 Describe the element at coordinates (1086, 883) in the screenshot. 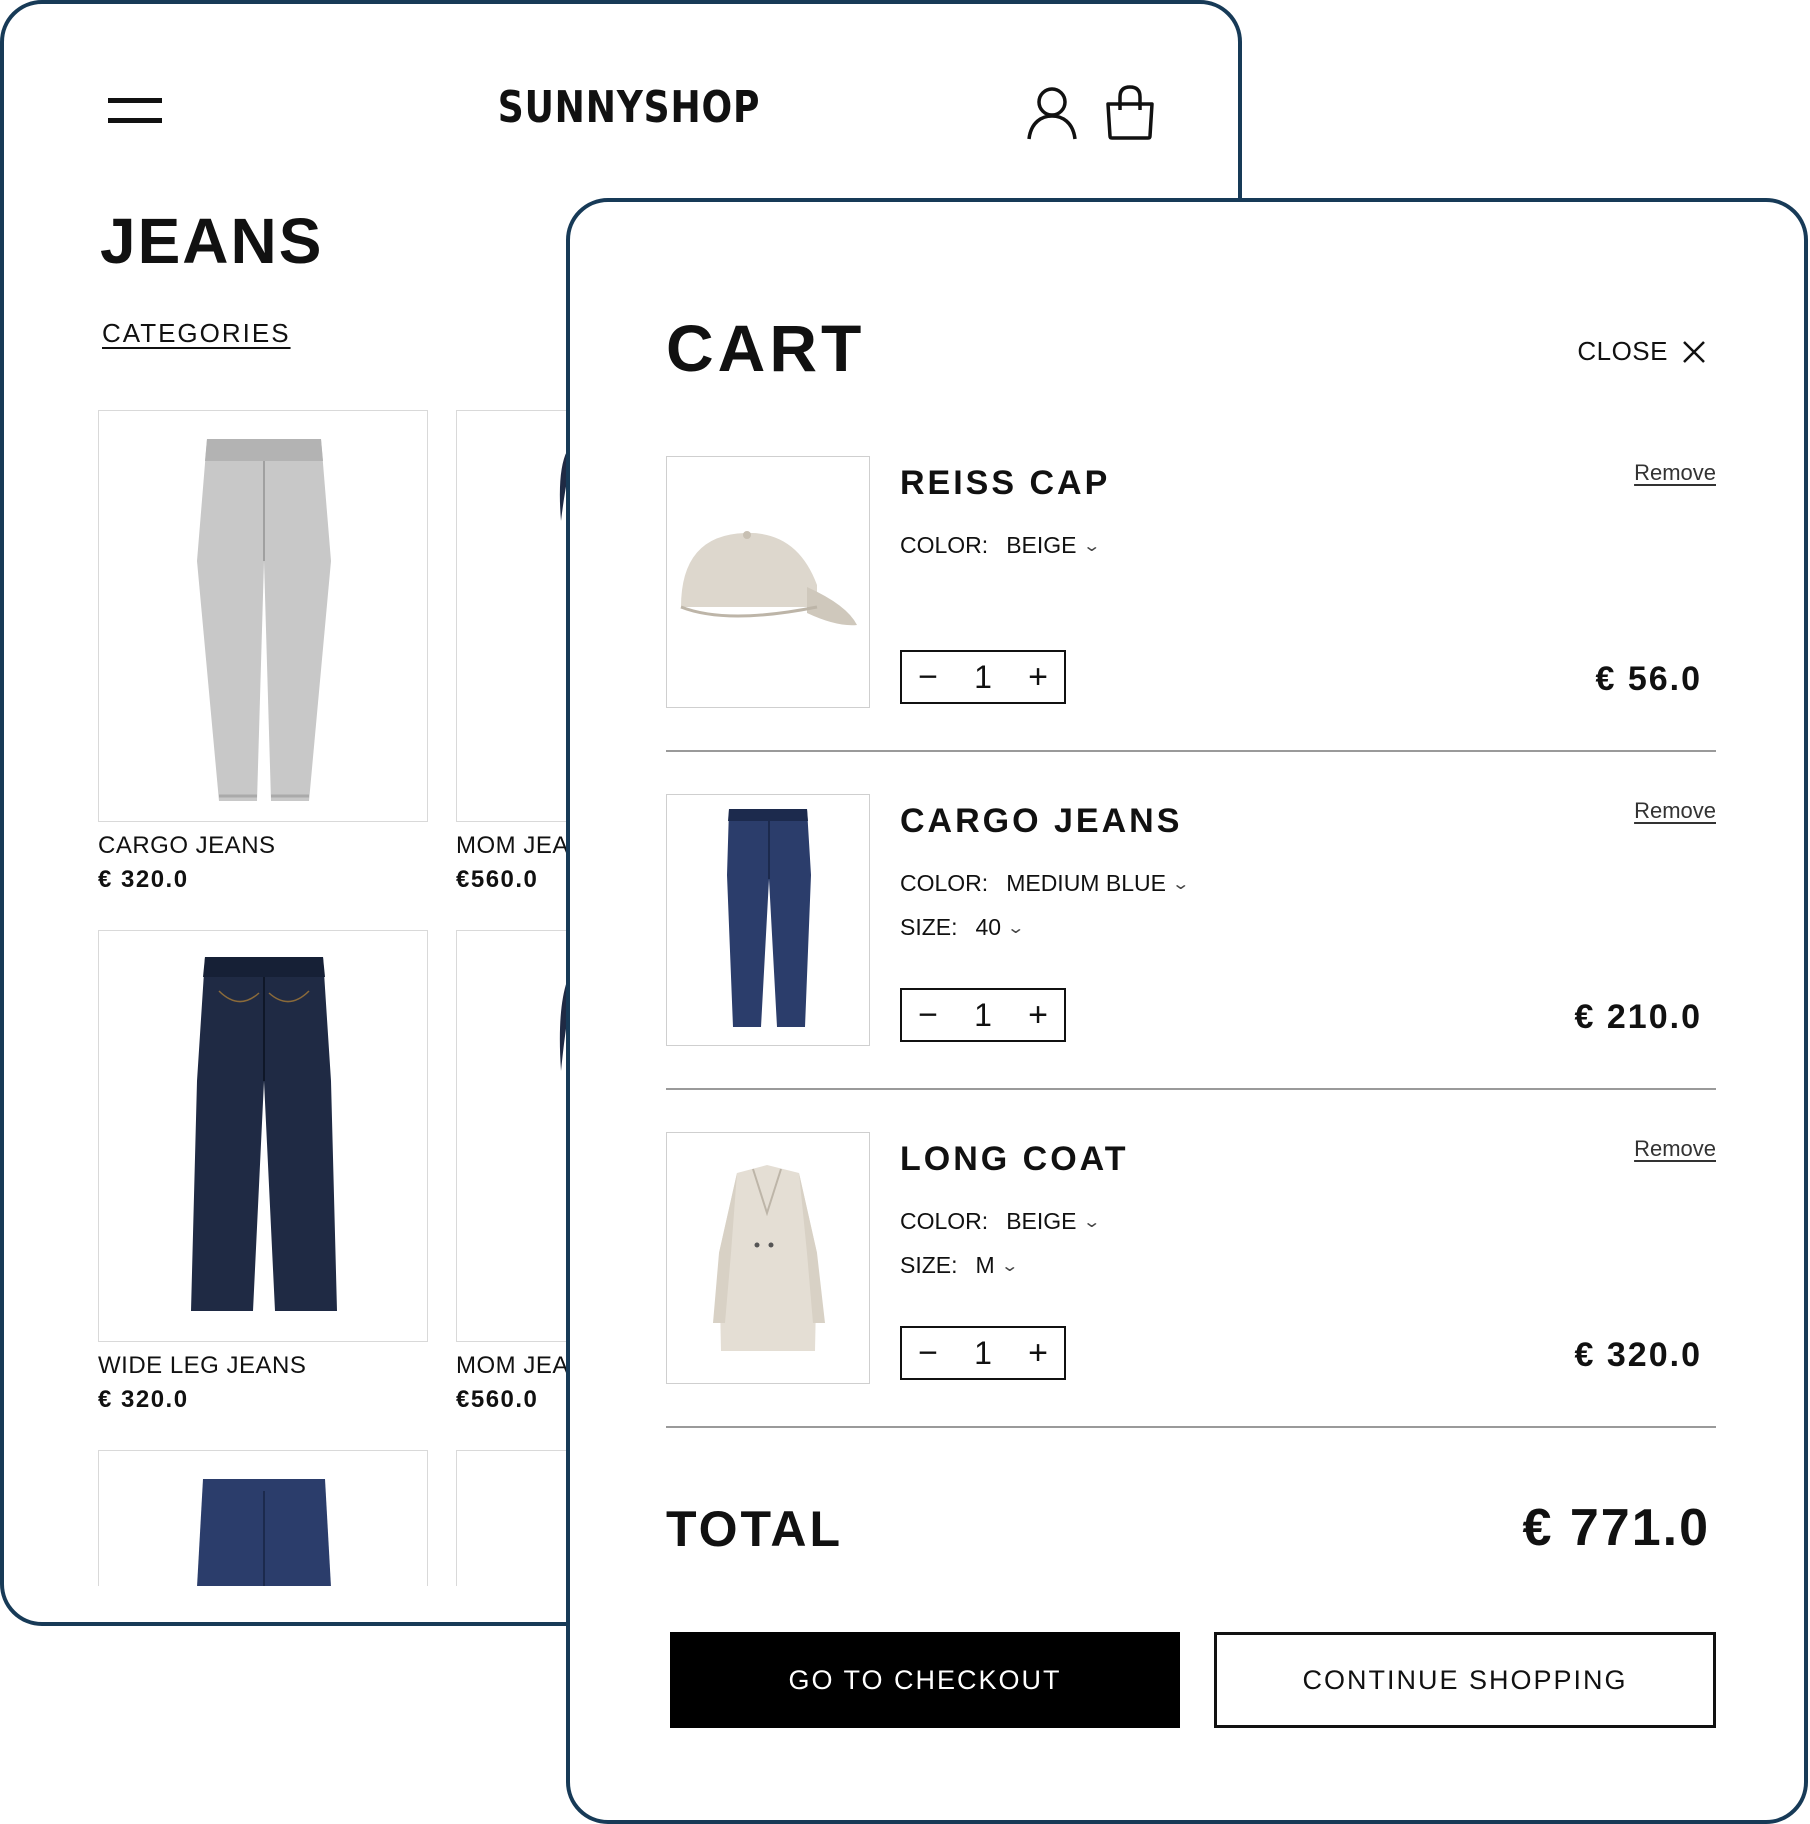

I see `color-value: MEDIUM BLUE` at that location.